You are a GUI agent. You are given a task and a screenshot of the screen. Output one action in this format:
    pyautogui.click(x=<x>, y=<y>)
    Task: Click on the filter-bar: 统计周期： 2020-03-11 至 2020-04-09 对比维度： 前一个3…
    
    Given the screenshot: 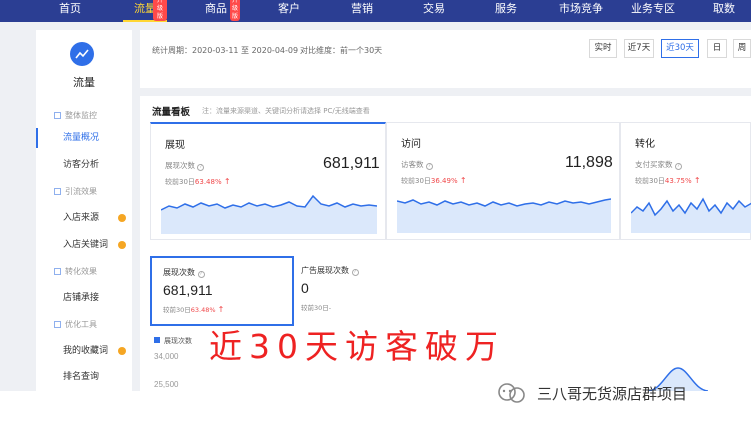 What is the action you would take?
    pyautogui.click(x=445, y=59)
    